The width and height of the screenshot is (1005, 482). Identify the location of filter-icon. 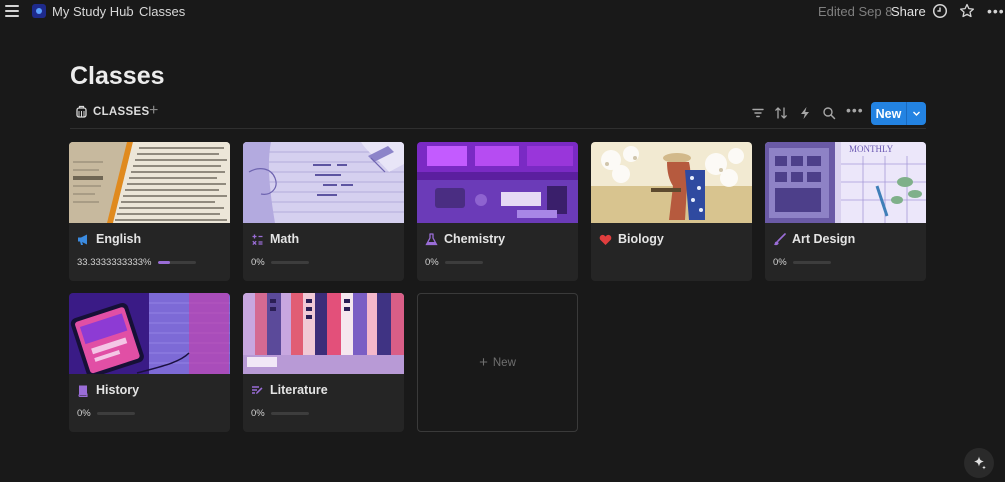
(758, 113).